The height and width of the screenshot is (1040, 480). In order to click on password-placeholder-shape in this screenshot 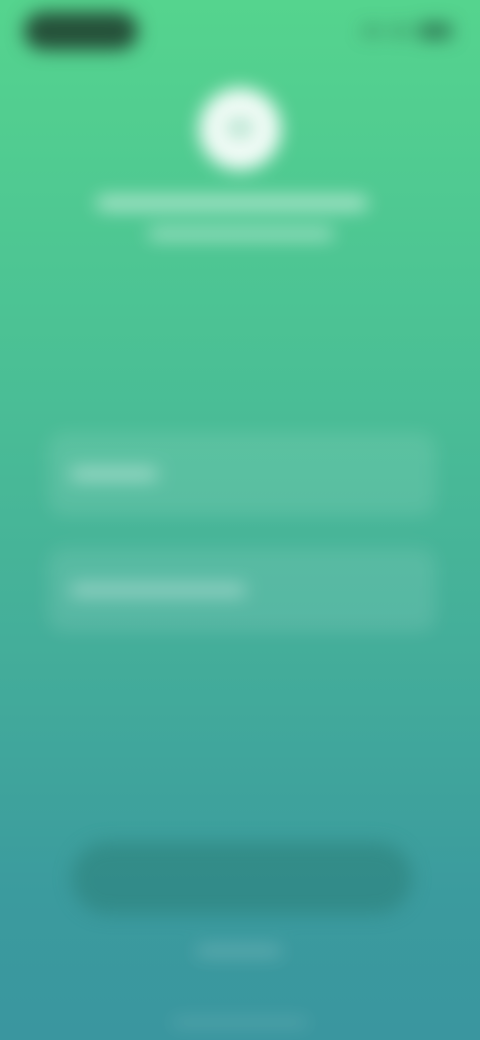, I will do `click(158, 590)`.